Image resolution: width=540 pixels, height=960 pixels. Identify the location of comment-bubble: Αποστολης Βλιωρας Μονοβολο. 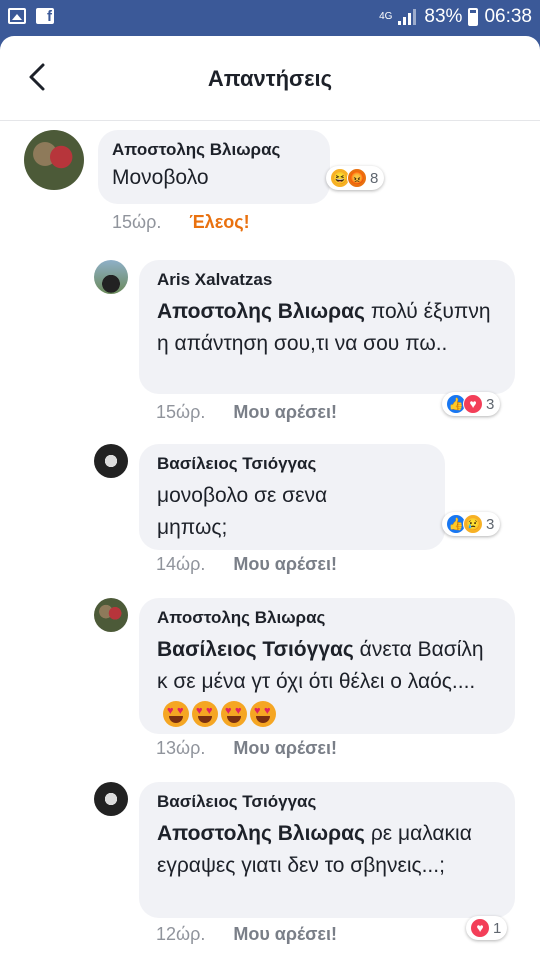
(214, 167).